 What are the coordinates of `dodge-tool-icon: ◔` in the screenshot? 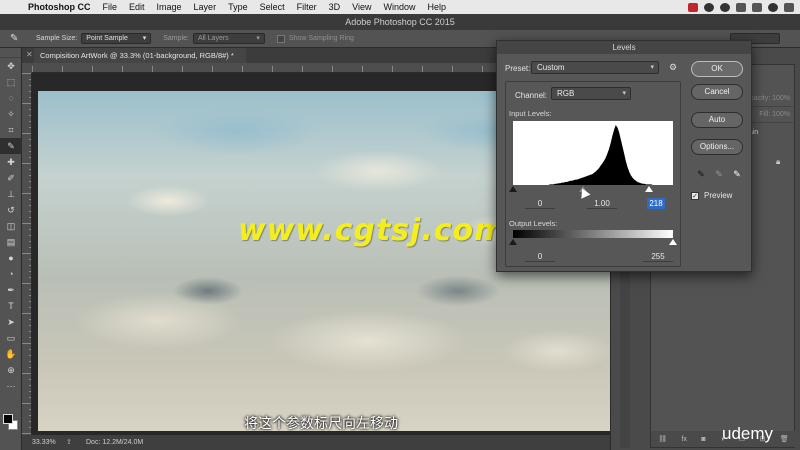 It's located at (11, 274).